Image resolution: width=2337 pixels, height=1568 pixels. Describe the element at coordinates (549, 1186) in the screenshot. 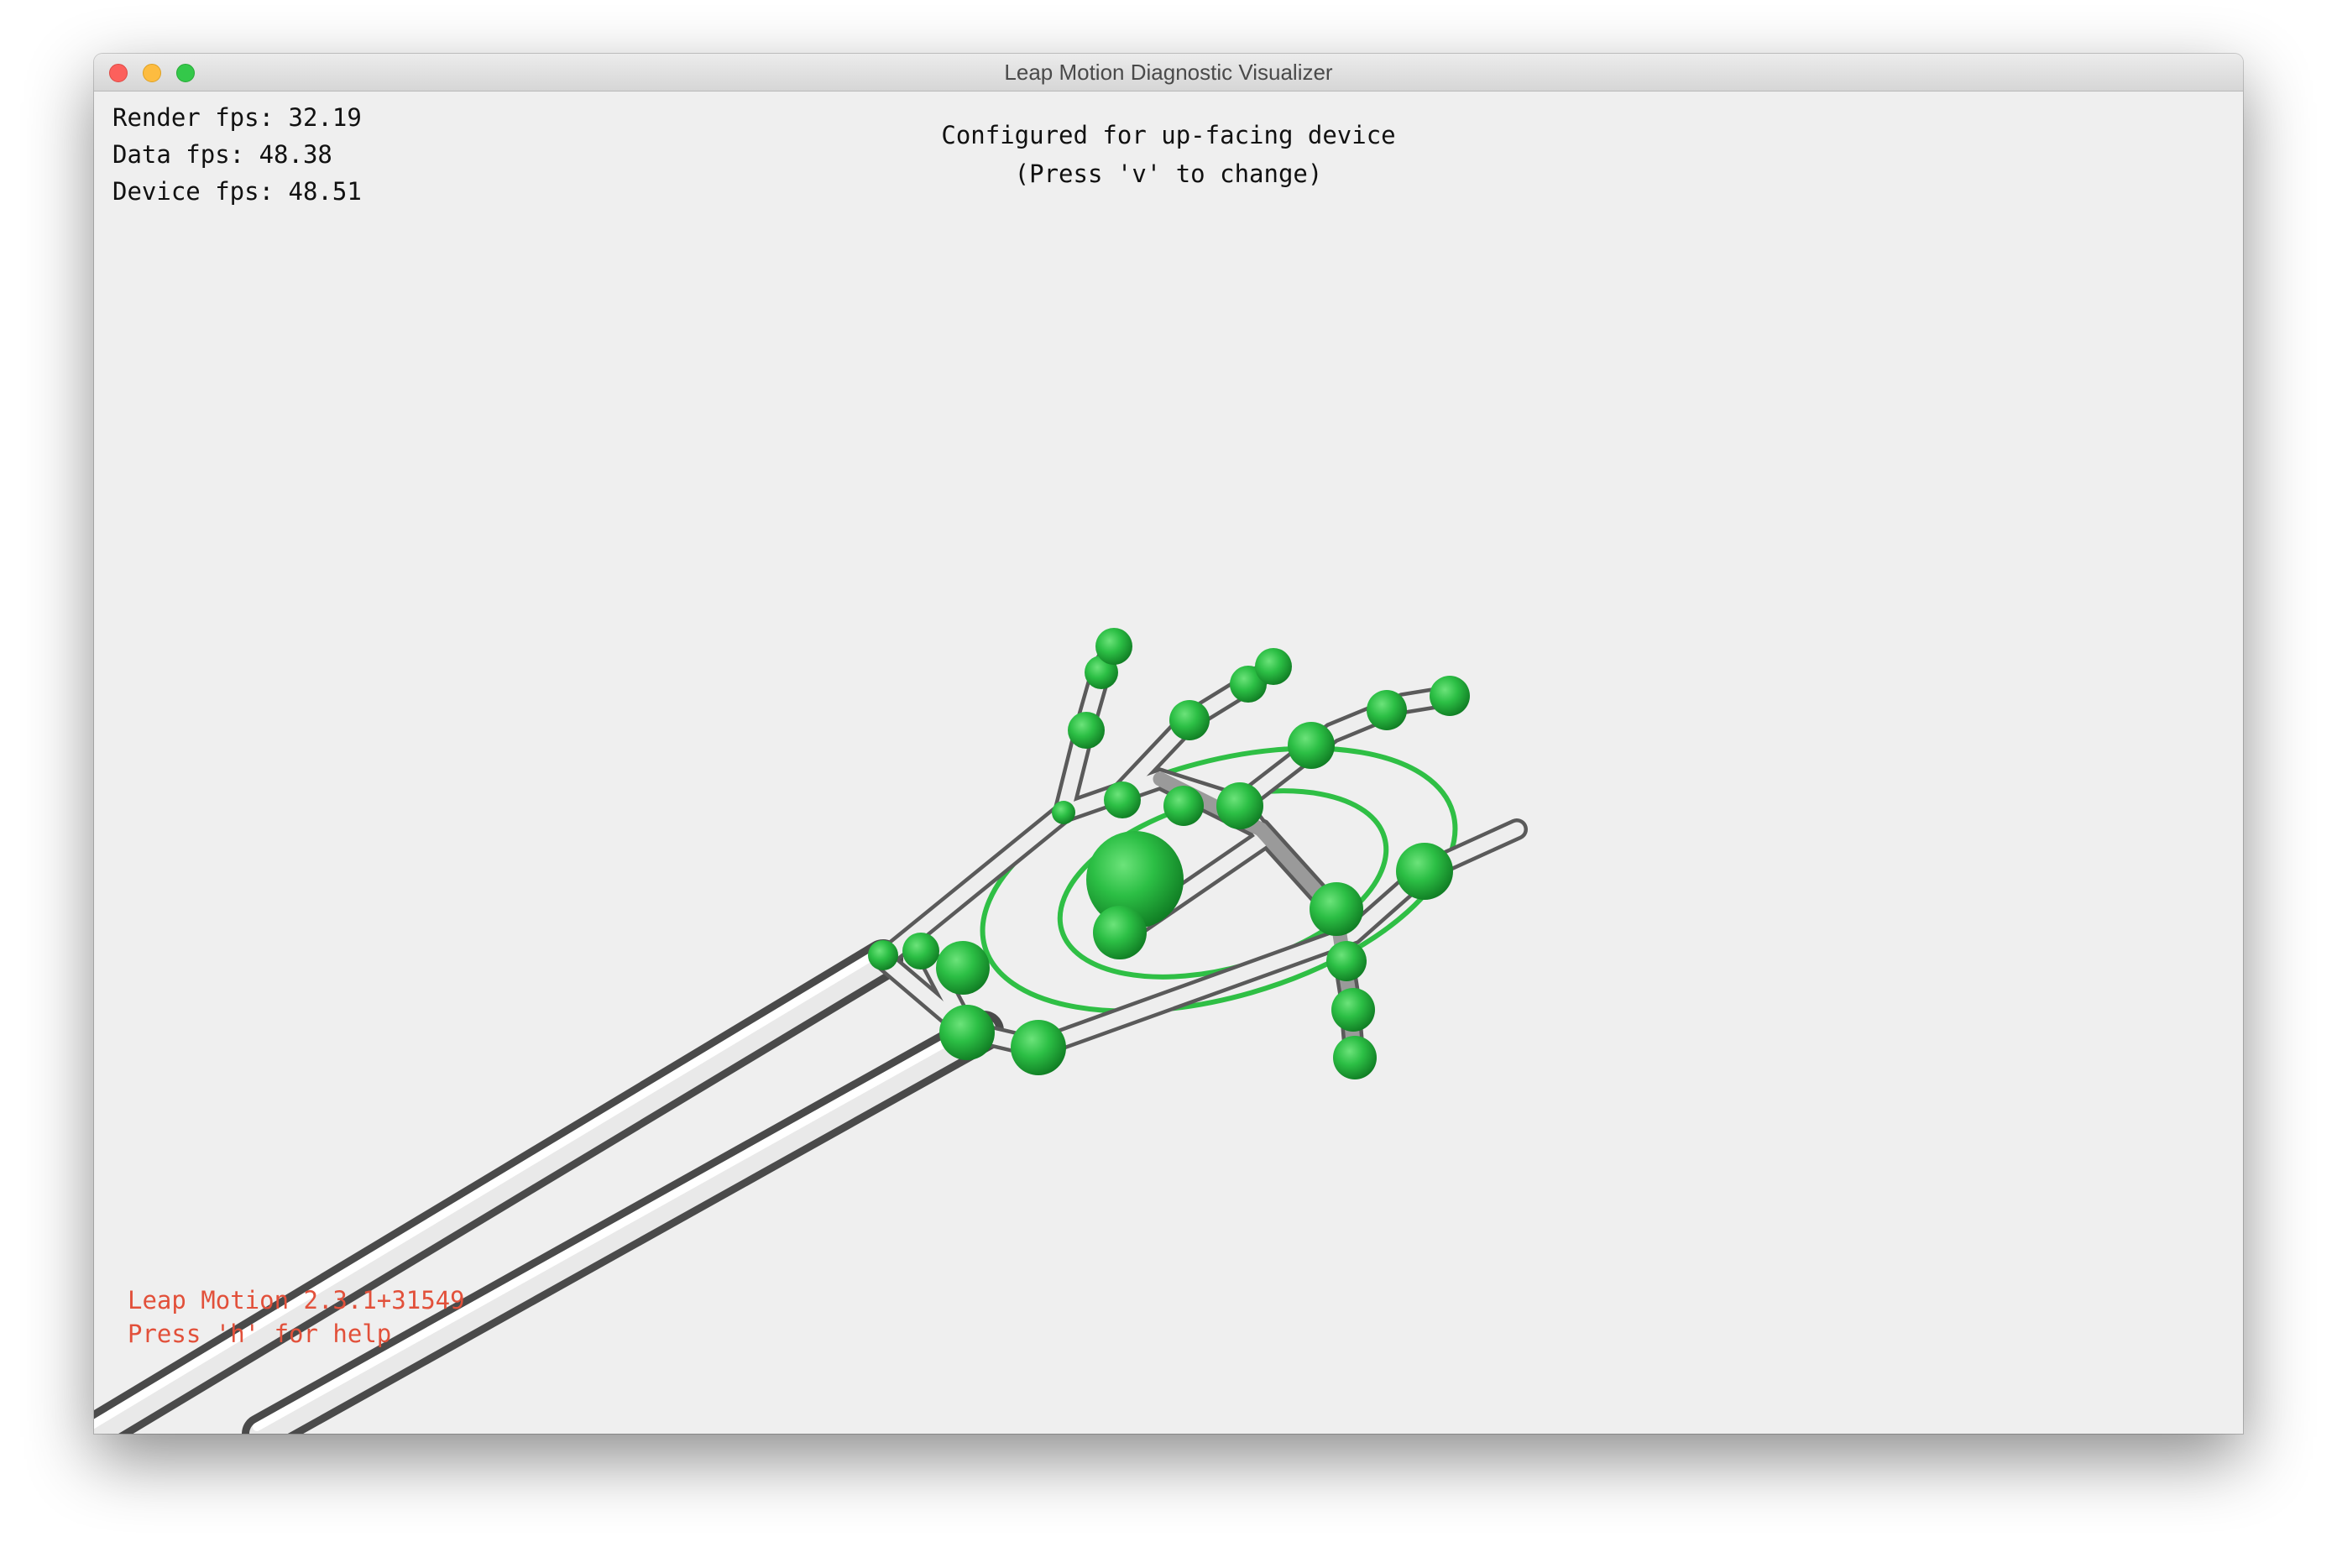

I see `forearm` at that location.